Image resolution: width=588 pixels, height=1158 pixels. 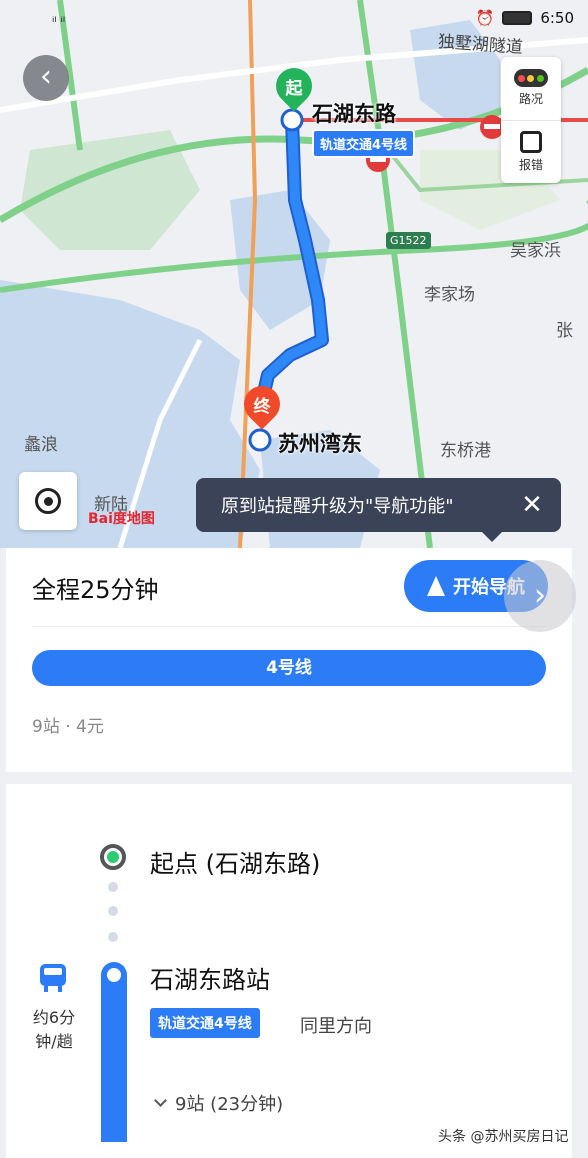 I want to click on boarding-station: 石湖东路站, so click(x=210, y=980).